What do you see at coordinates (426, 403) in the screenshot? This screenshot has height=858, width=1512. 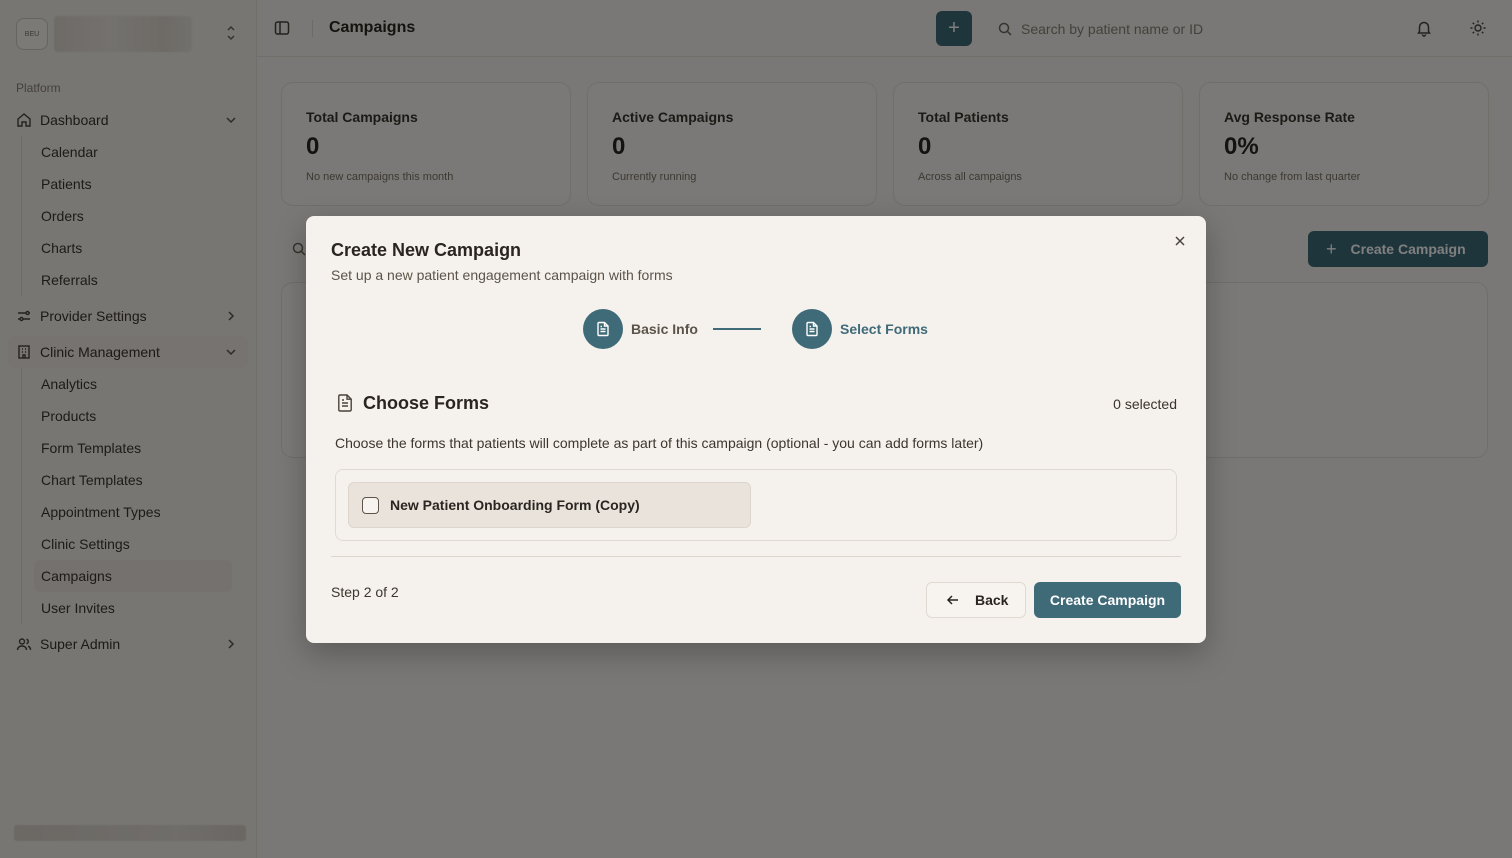 I see `section-title: Choose Forms` at bounding box center [426, 403].